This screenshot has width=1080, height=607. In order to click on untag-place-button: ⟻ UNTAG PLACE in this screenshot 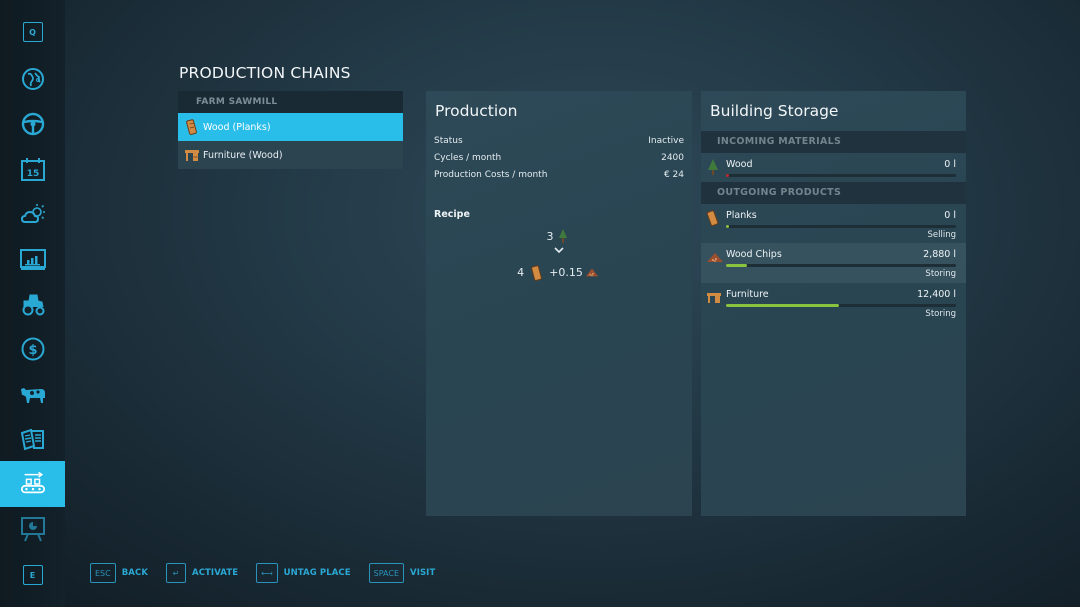, I will do `click(303, 573)`.